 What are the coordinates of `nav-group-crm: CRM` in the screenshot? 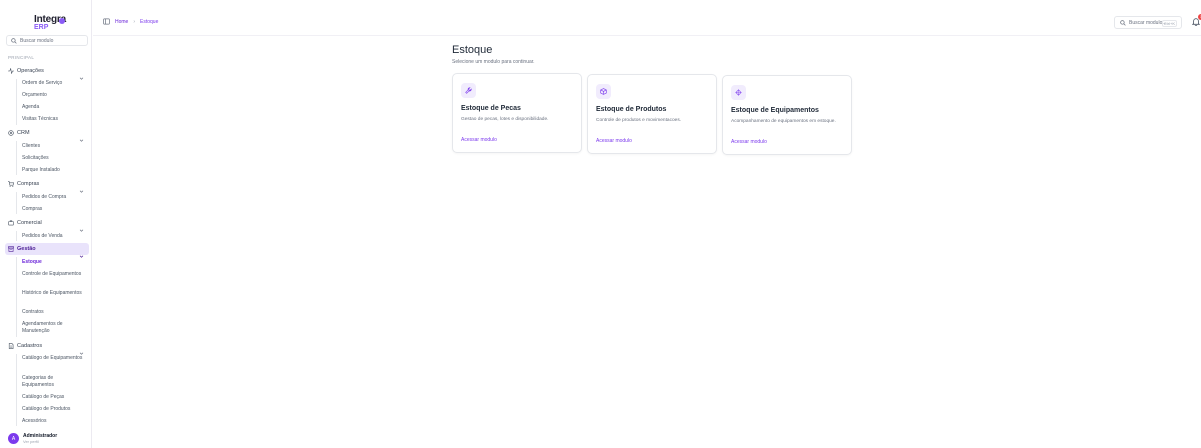 It's located at (47, 134).